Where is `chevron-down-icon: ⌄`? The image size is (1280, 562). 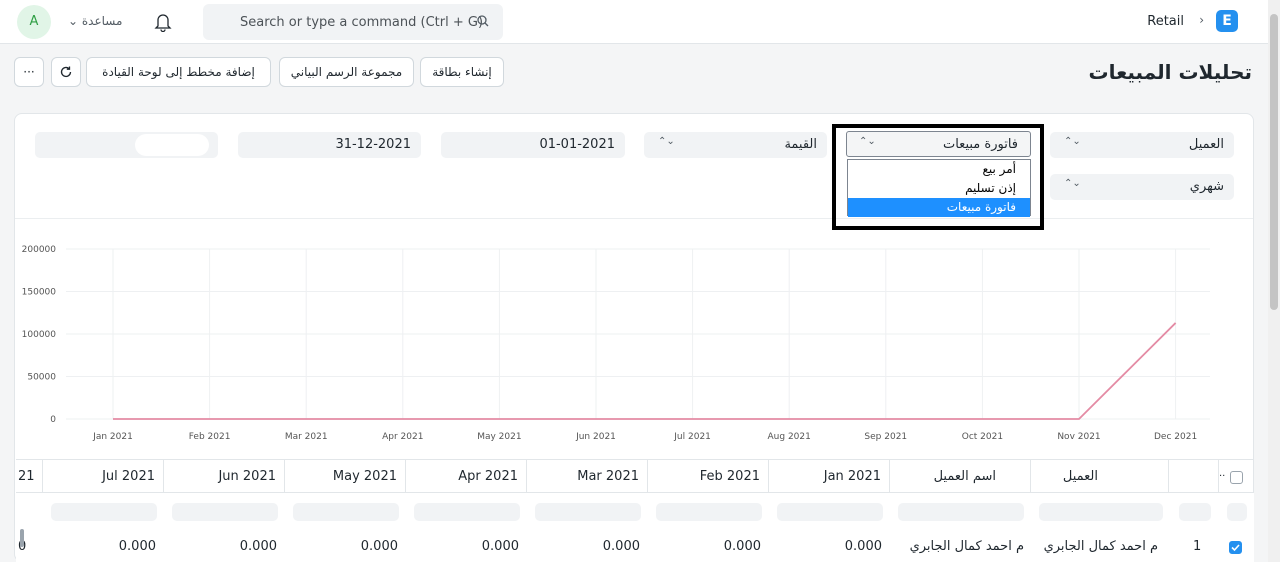 chevron-down-icon: ⌄ is located at coordinates (73, 21).